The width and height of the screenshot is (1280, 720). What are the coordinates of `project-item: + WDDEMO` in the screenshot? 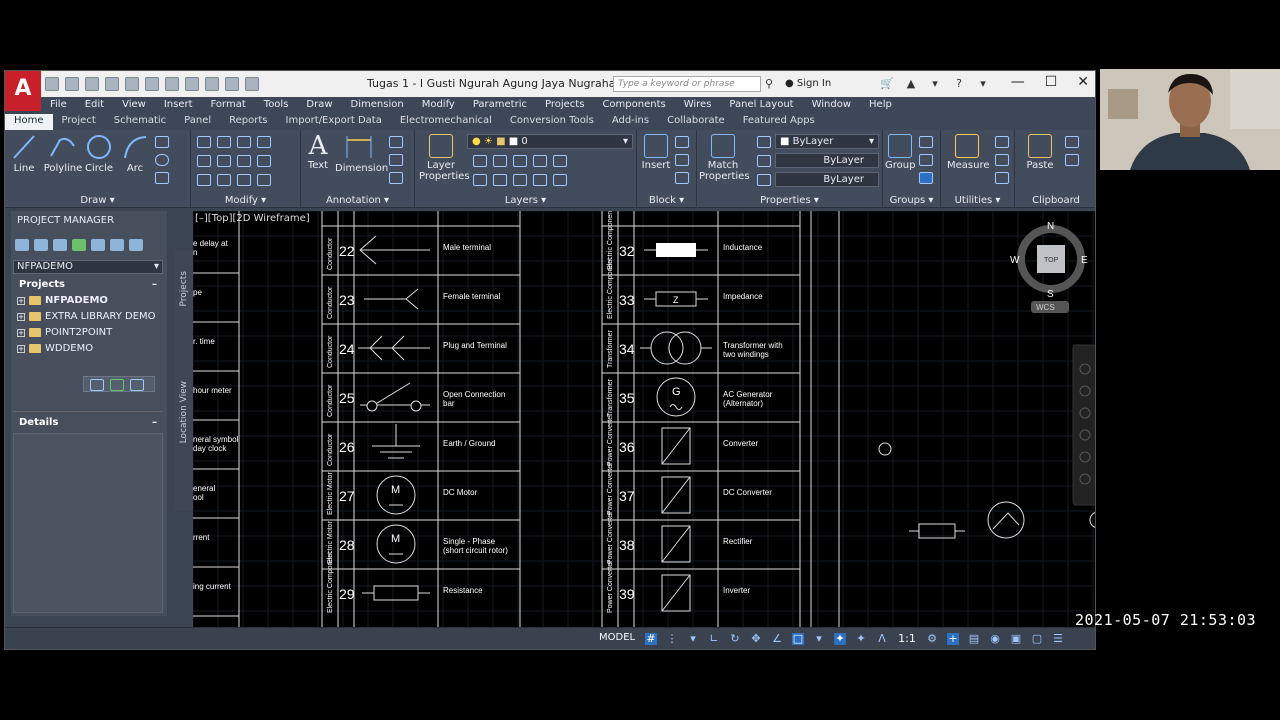 It's located at (55, 348).